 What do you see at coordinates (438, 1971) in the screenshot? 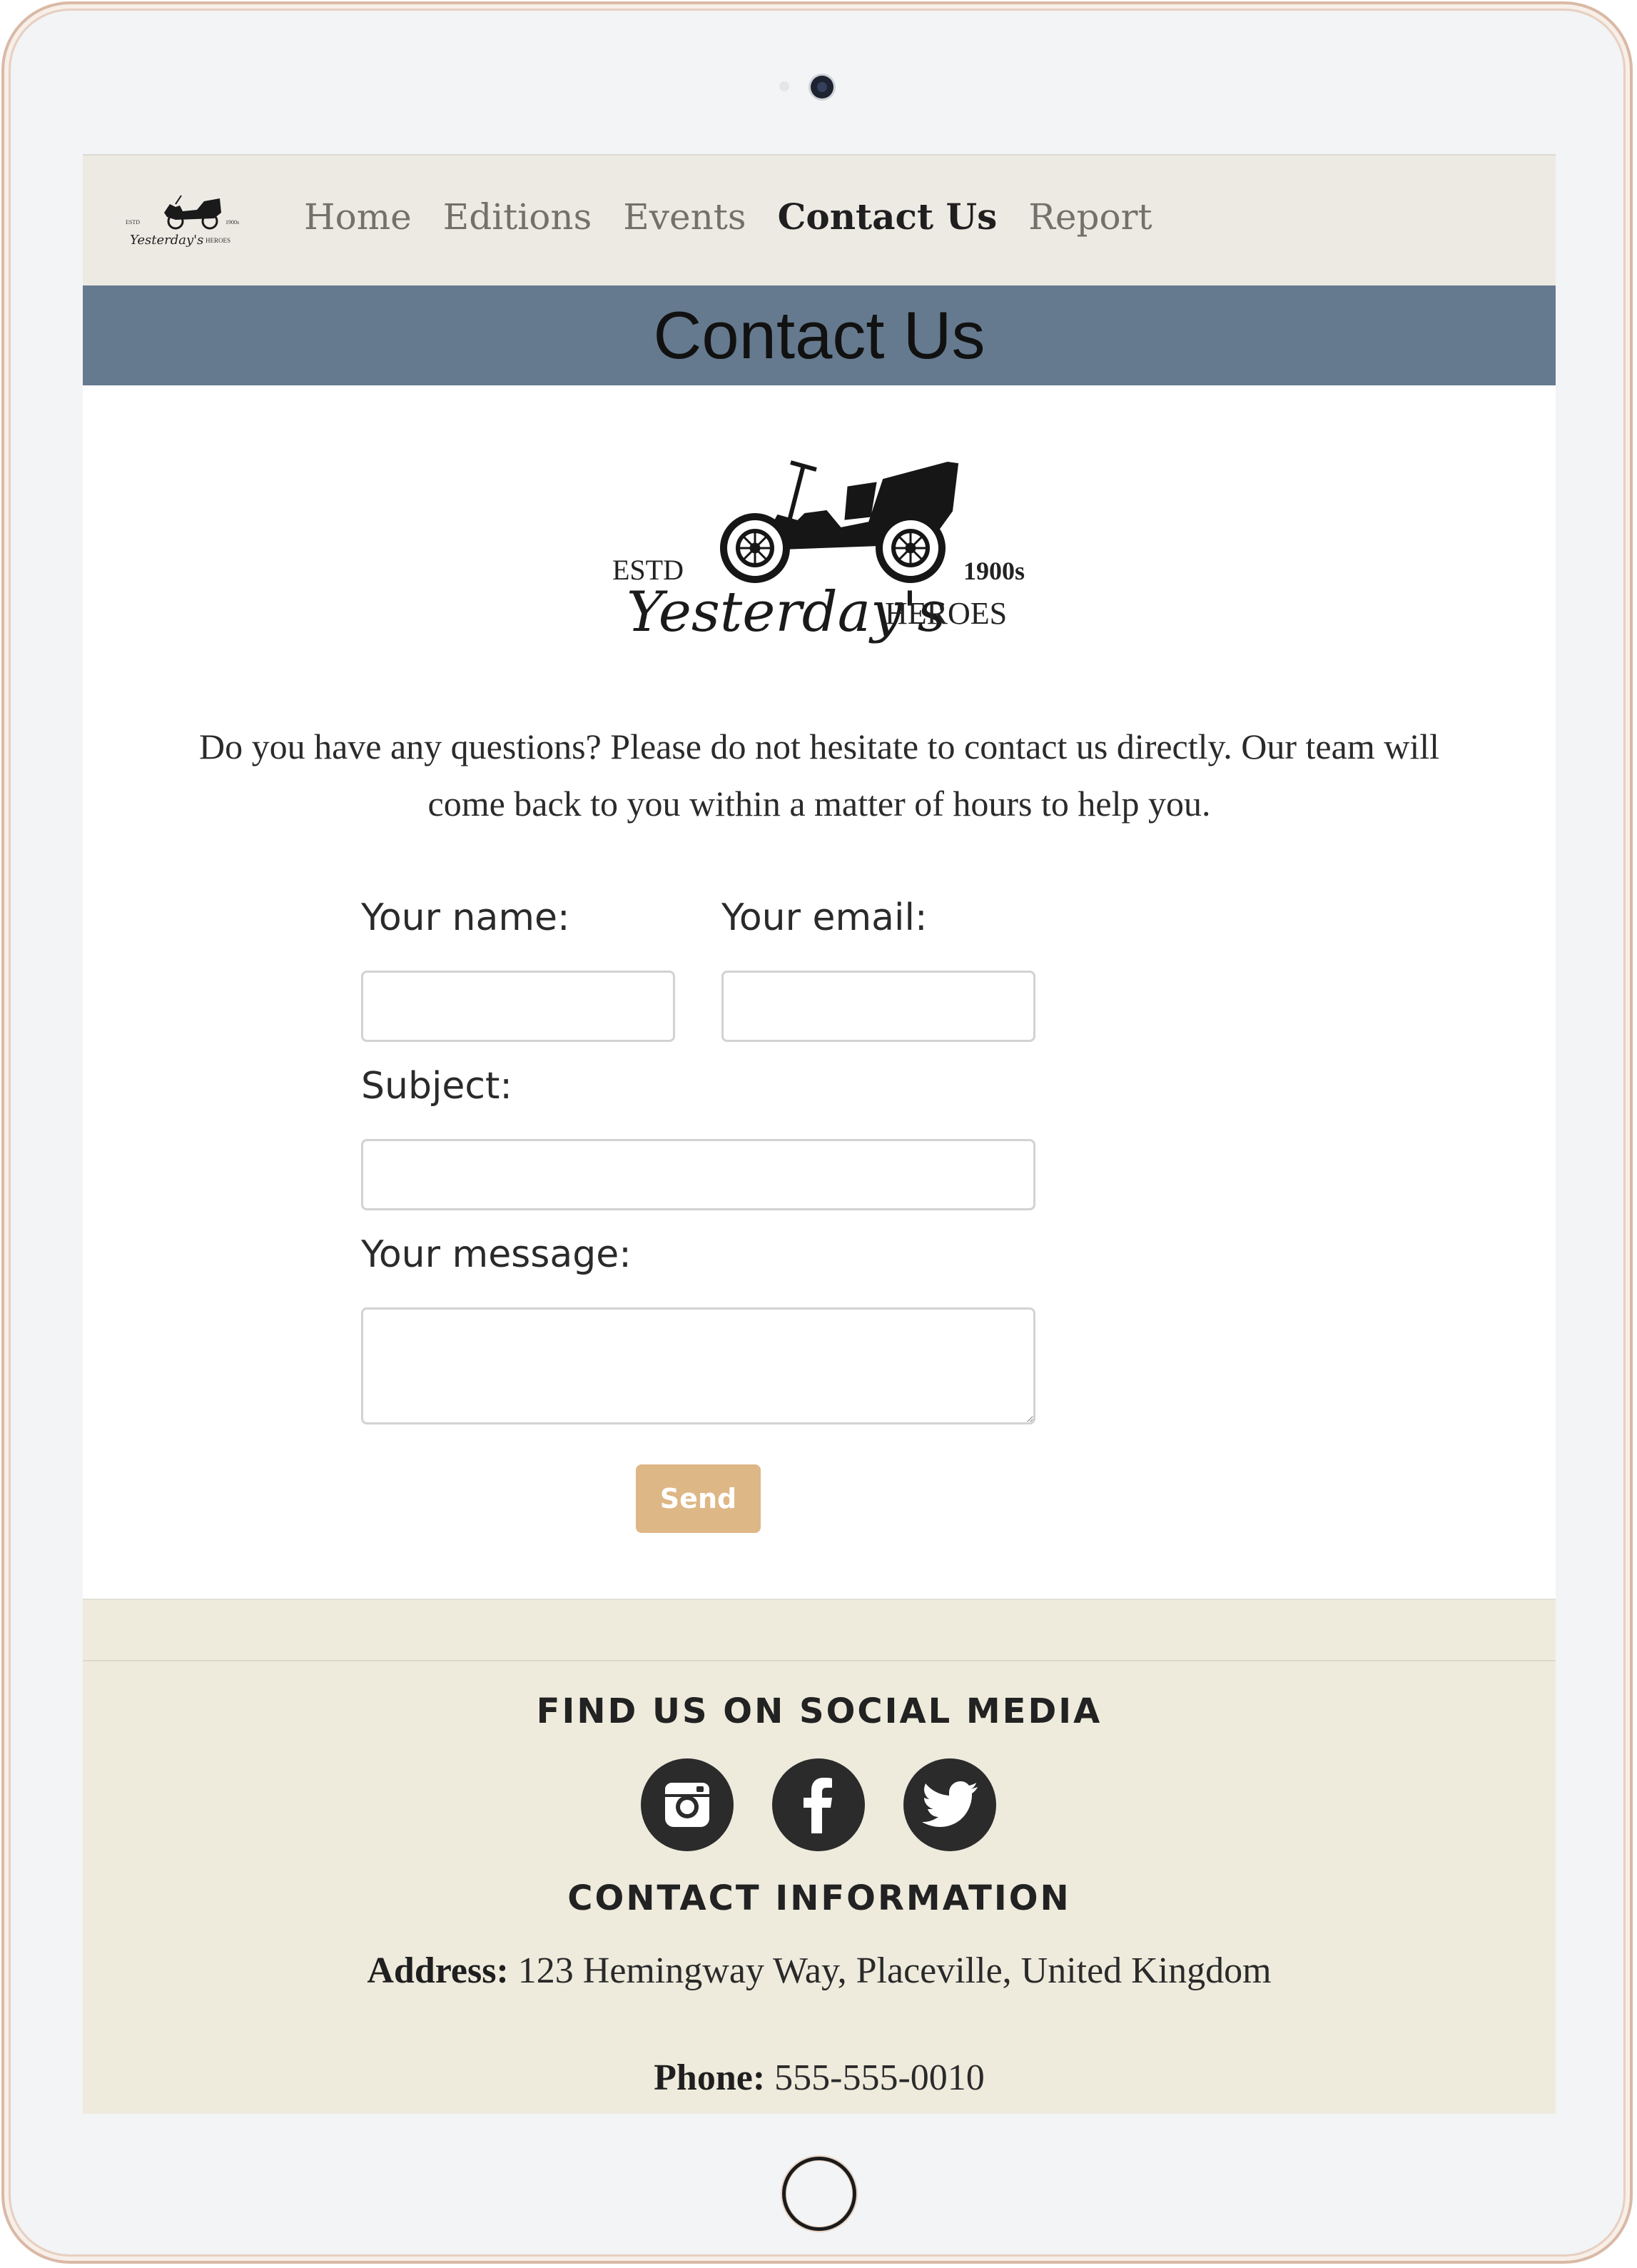
I see `address-label: Address:` at bounding box center [438, 1971].